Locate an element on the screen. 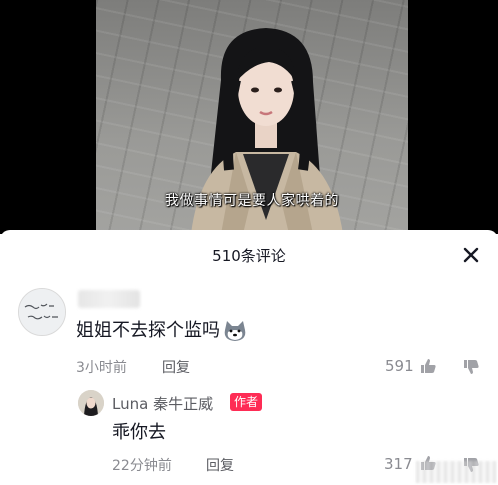 Image resolution: width=498 pixels, height=485 pixels. like-count: 591 is located at coordinates (399, 366).